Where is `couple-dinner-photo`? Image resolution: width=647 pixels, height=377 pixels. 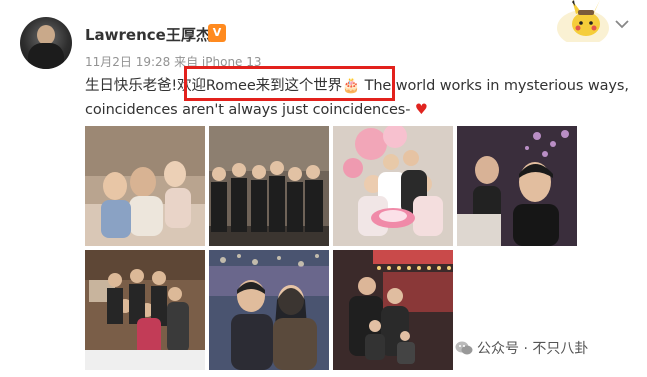 couple-dinner-photo is located at coordinates (269, 310).